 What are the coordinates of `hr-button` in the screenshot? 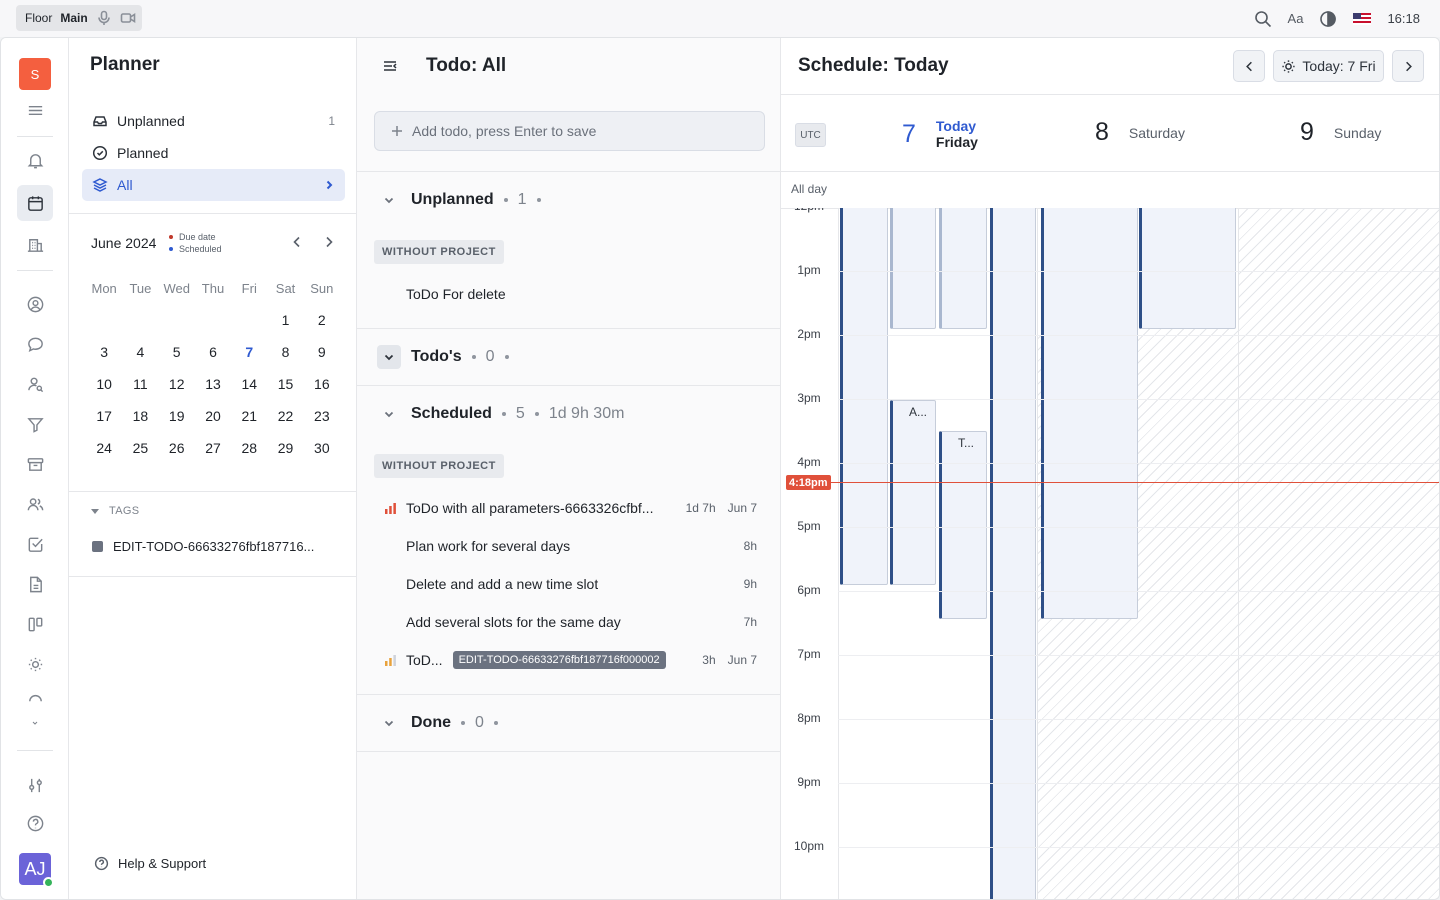 It's located at (35, 504).